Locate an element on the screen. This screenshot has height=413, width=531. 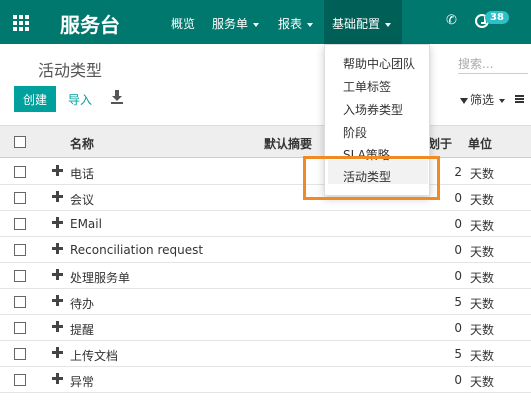
cell-name: EMail is located at coordinates (86, 224).